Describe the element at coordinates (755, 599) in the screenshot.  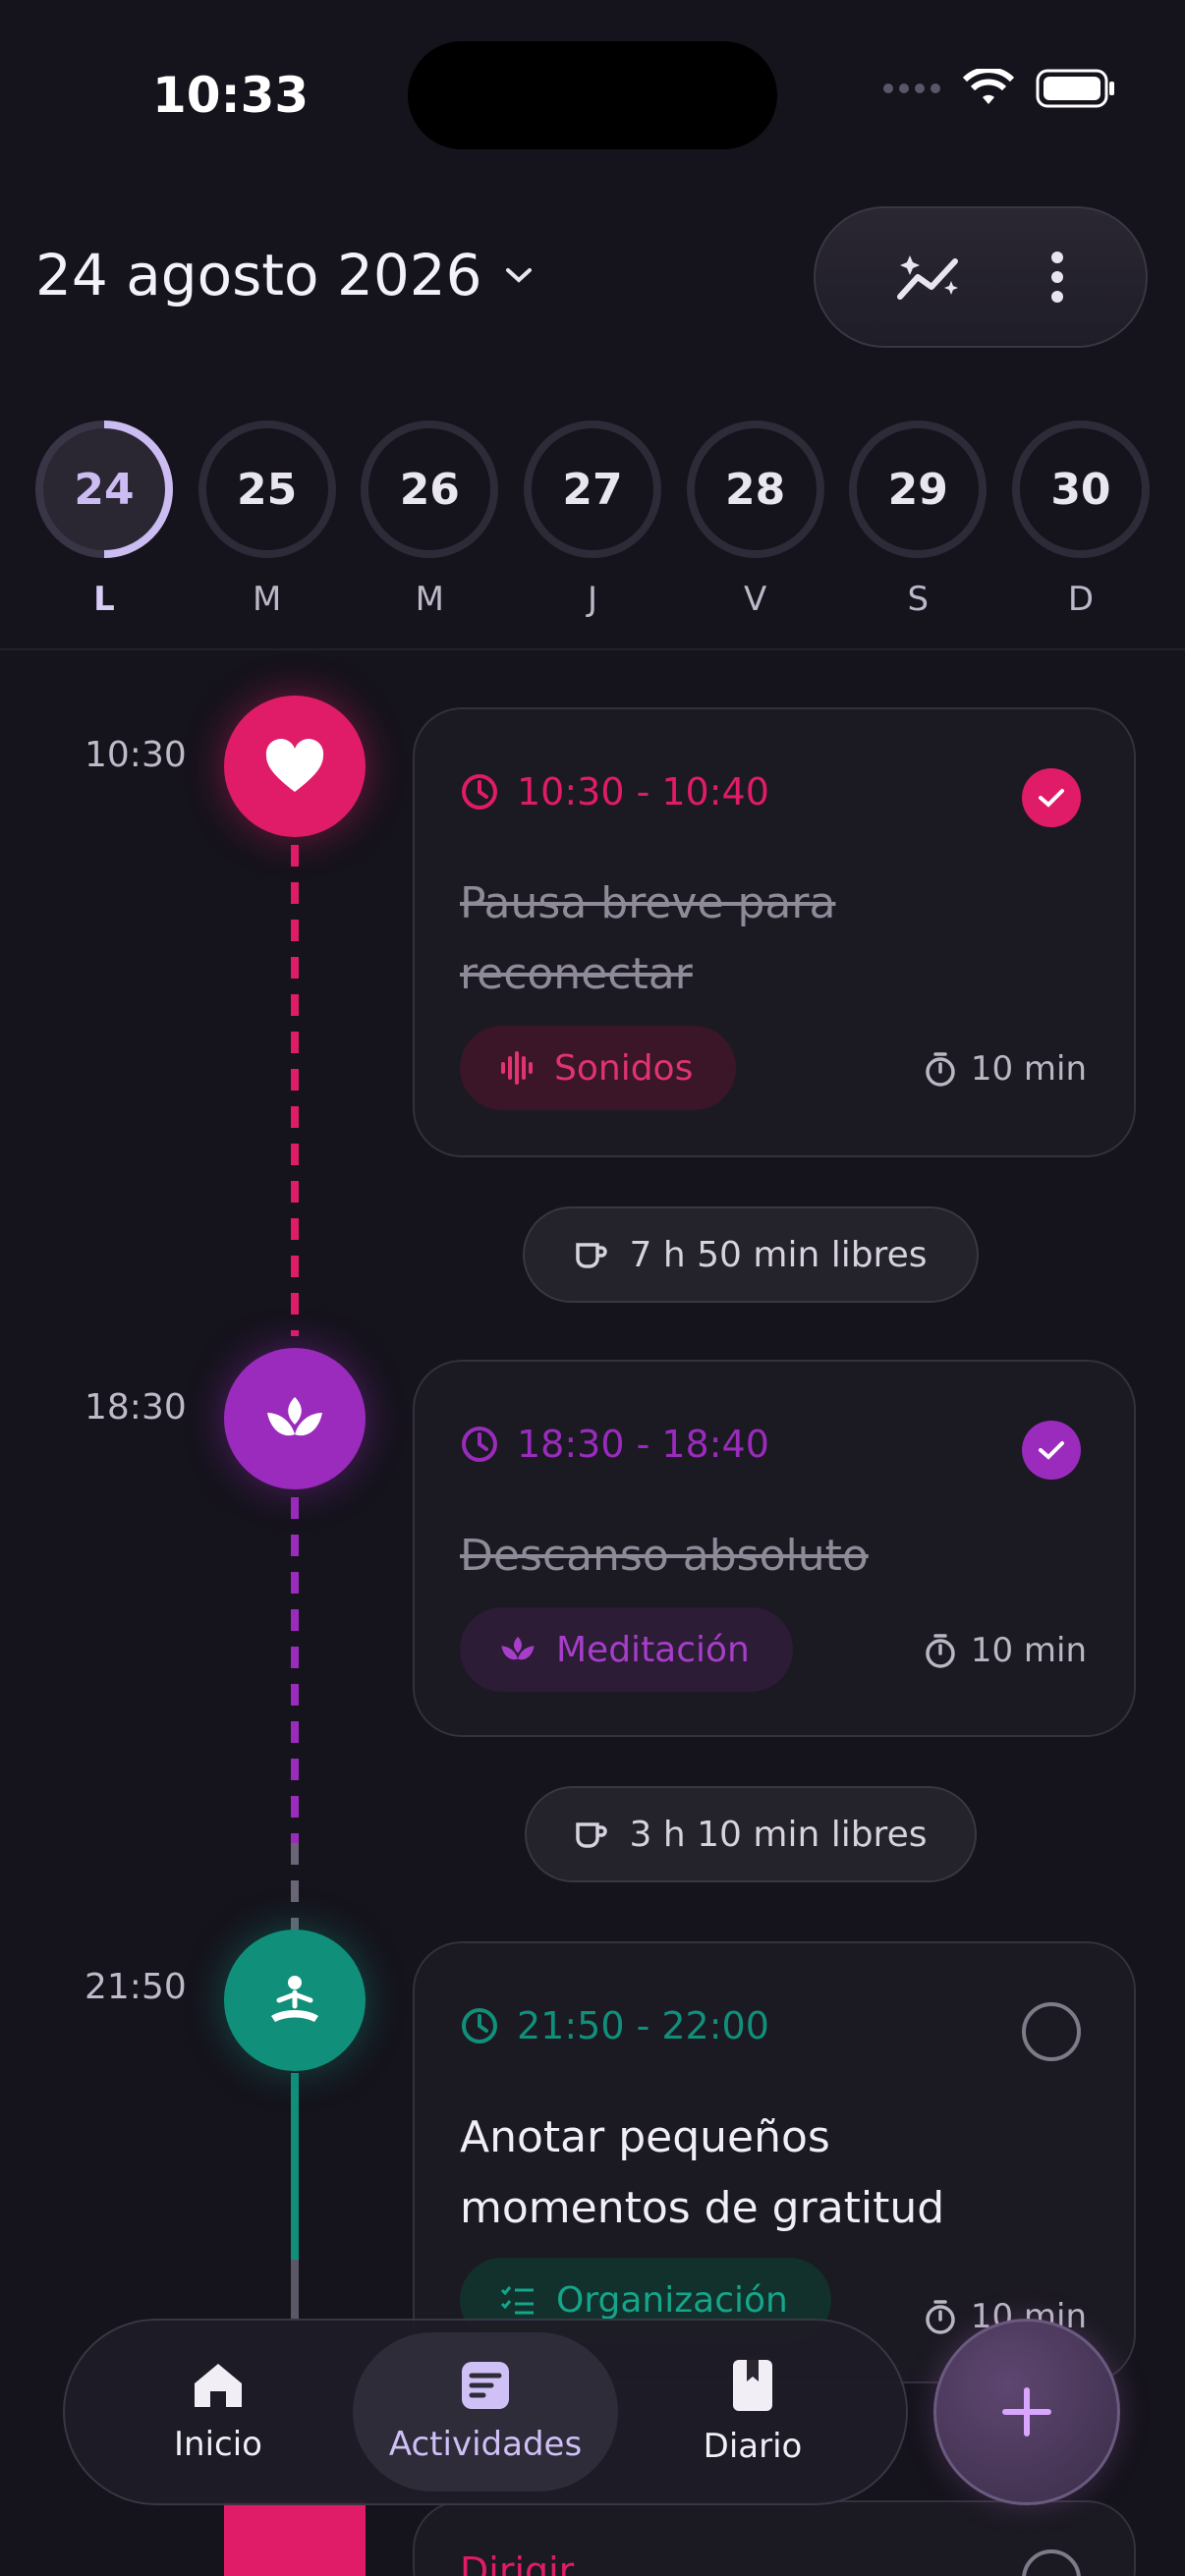
I see `day-letter: V` at that location.